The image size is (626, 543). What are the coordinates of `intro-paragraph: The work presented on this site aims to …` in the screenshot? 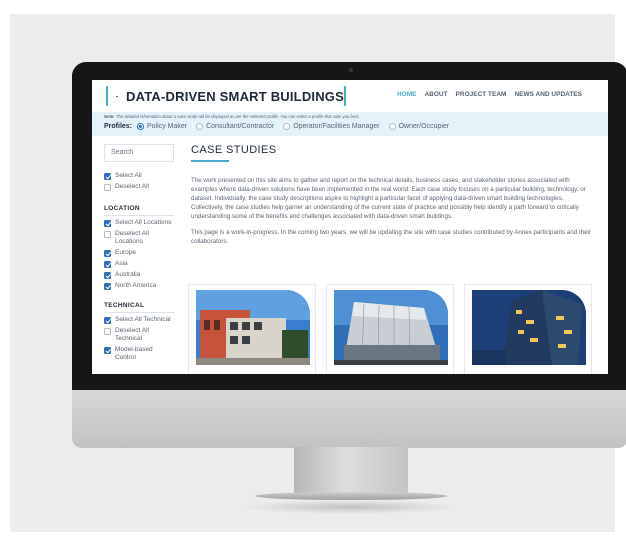 It's located at (388, 198).